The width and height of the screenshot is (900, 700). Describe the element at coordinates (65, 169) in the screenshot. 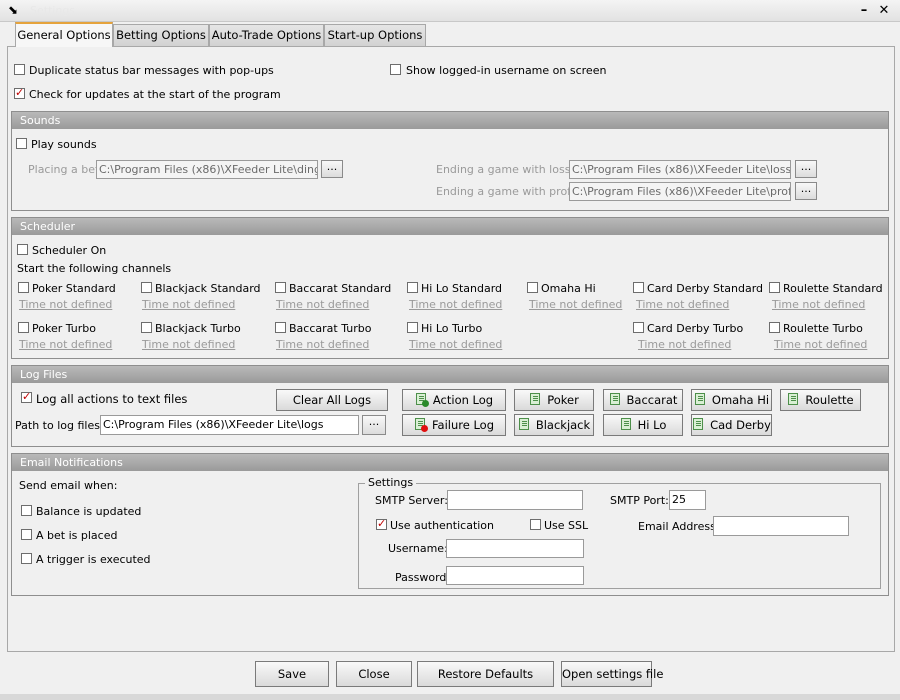

I see `placing-bet-label: Placing a bet:` at that location.